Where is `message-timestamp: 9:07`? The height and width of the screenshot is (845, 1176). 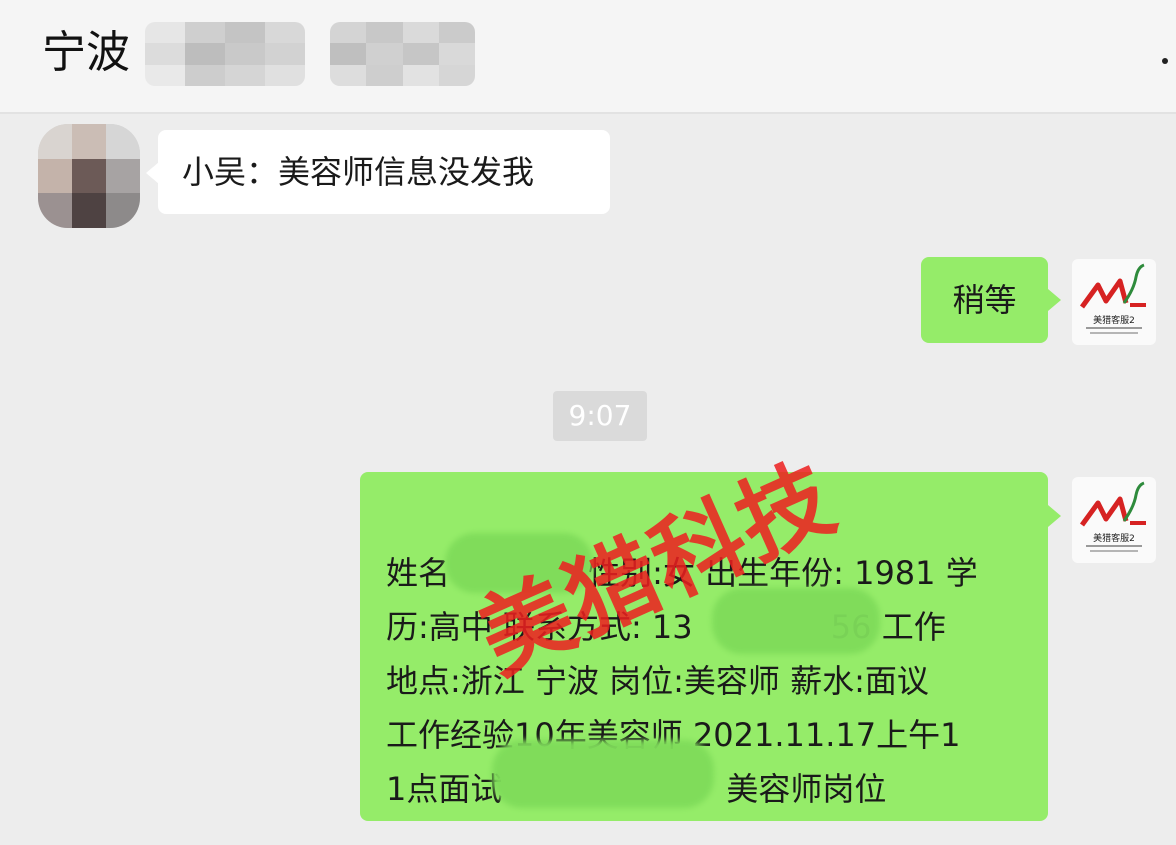
message-timestamp: 9:07 is located at coordinates (600, 416).